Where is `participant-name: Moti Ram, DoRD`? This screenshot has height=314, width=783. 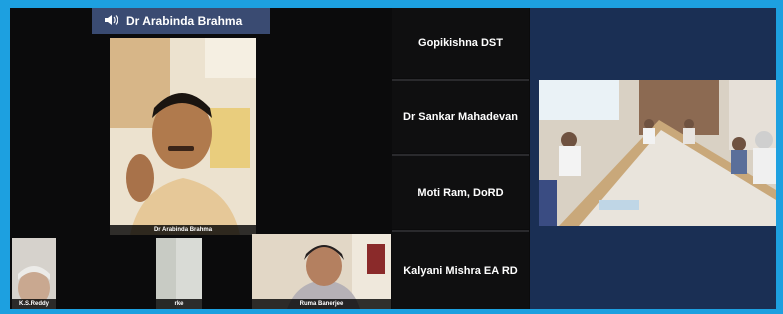 participant-name: Moti Ram, DoRD is located at coordinates (460, 192).